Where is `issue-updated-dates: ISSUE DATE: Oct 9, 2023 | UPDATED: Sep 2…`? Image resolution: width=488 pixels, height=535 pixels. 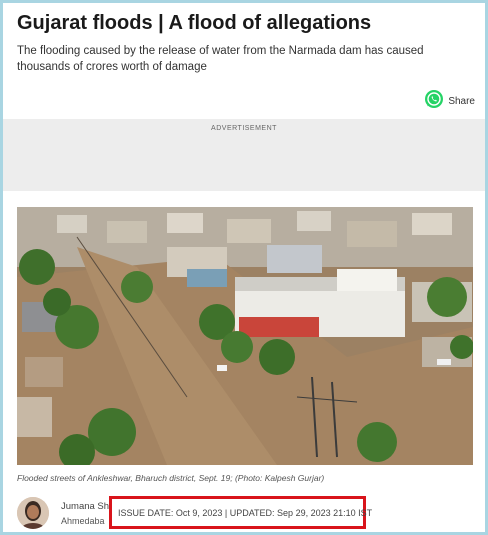
issue-updated-dates: ISSUE DATE: Oct 9, 2023 | UPDATED: Sep 2… is located at coordinates (245, 512).